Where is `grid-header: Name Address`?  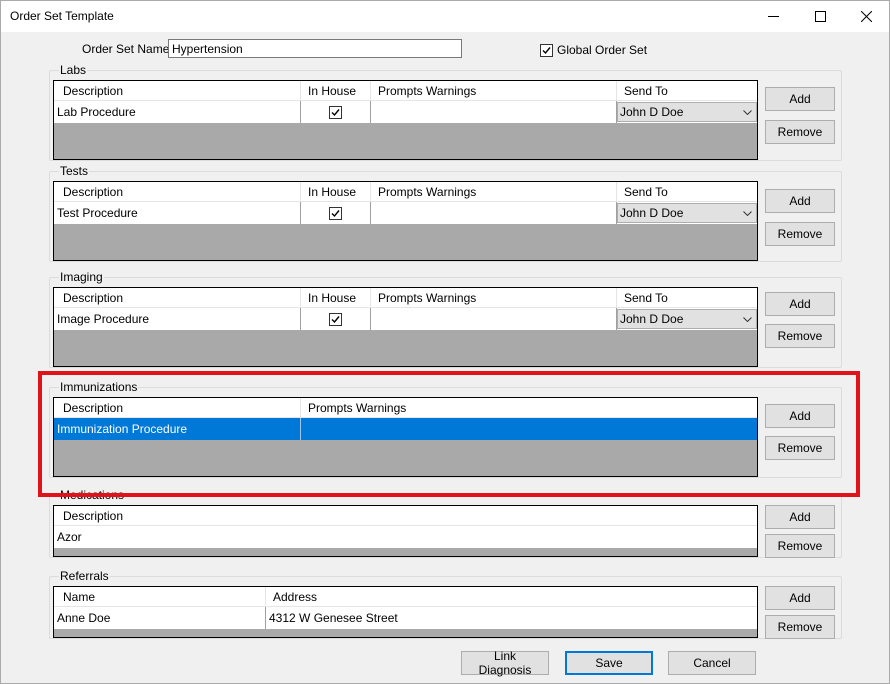
grid-header: Name Address is located at coordinates (405, 597).